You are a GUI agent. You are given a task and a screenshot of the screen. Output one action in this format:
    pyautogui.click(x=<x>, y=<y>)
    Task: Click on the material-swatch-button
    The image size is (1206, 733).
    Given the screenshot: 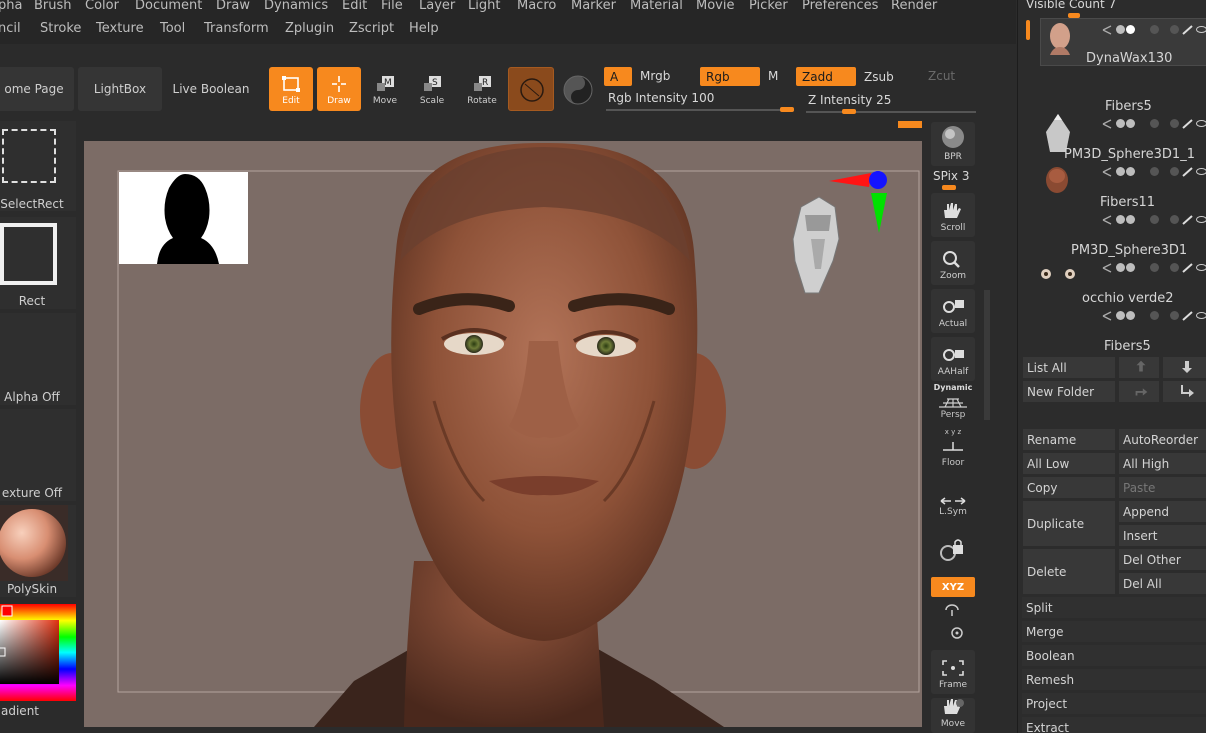 What is the action you would take?
    pyautogui.click(x=531, y=89)
    